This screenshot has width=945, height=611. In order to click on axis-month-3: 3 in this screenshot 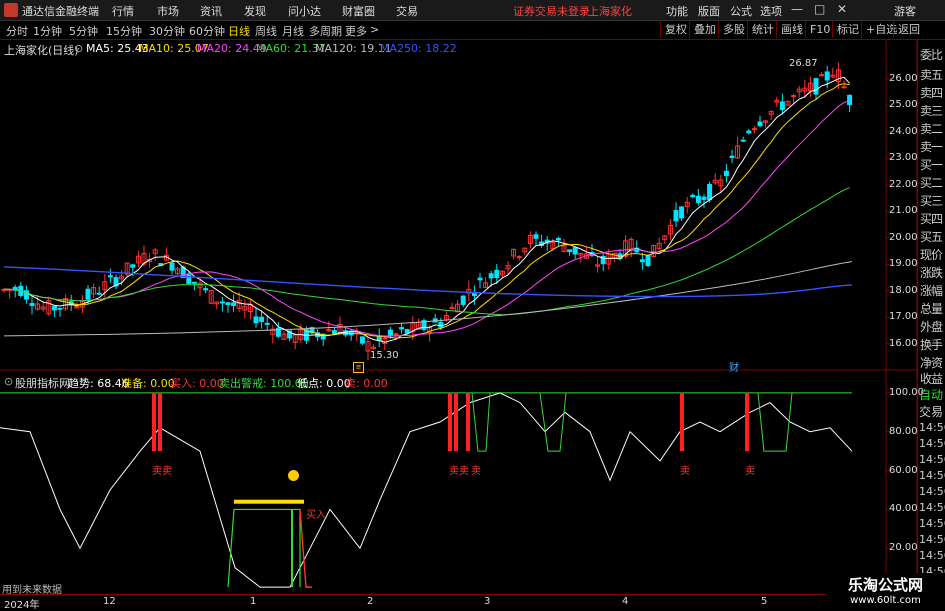, I will do `click(487, 601)`.